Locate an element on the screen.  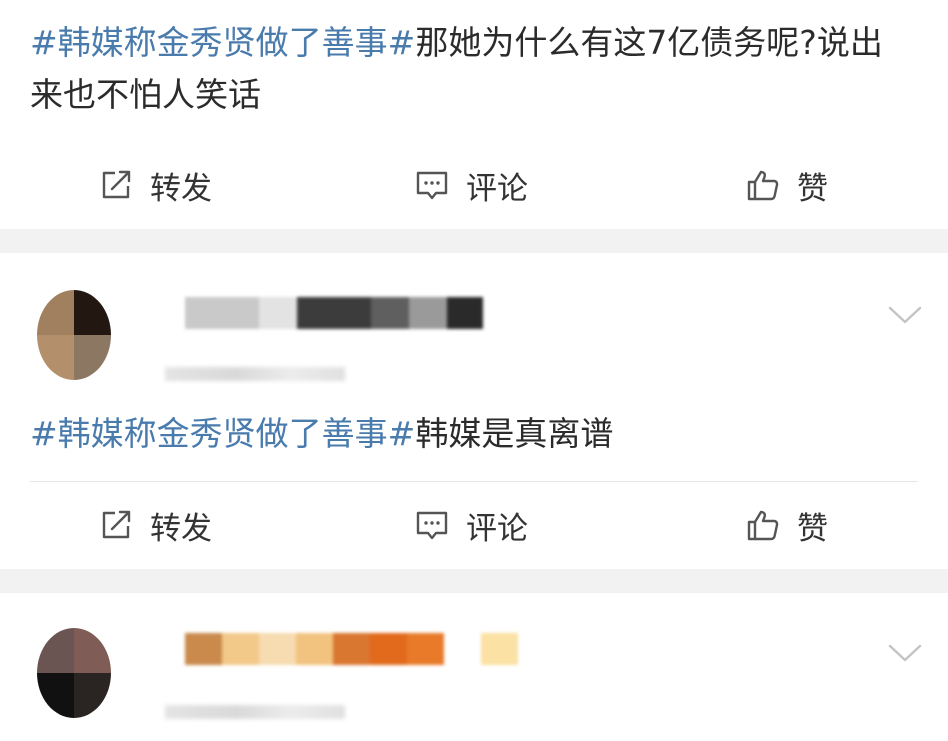
post-content: #韩媒称金秀贤做了善事#那她为什么有这7亿债务呢?说出来也不怕人笑话 is located at coordinates (469, 69).